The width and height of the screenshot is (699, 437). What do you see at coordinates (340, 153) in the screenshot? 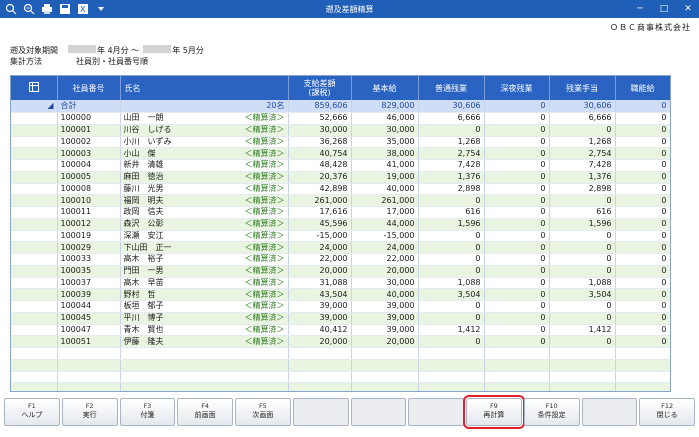
I see `table-row: 100003 小山 傑＜精算済＞ 40,754 38,000 2,754 0 2,754 0` at bounding box center [340, 153].